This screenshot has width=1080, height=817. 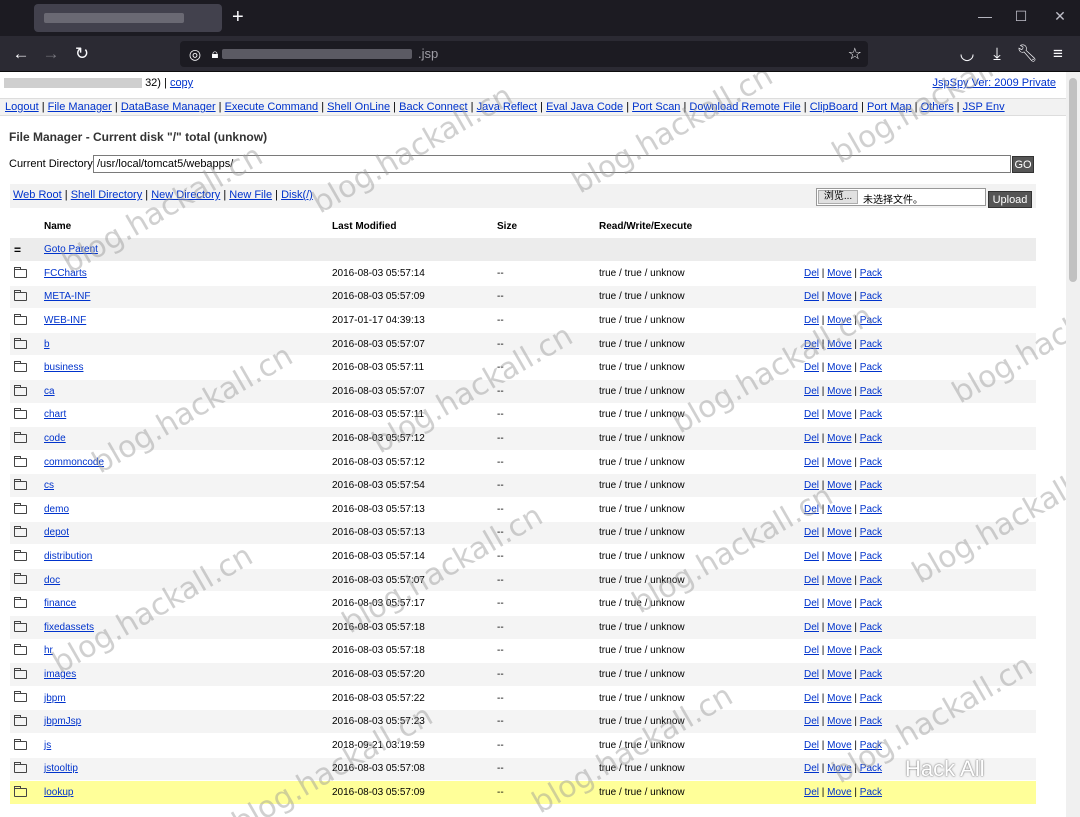 What do you see at coordinates (855, 54) in the screenshot?
I see `bookmark-star-icon: ☆` at bounding box center [855, 54].